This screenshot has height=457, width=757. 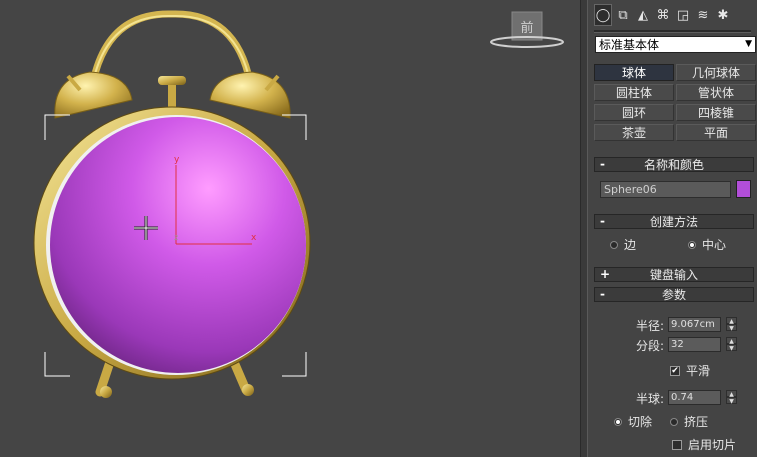 What do you see at coordinates (716, 112) in the screenshot?
I see `object-type-pyramid-button: 四棱锥` at bounding box center [716, 112].